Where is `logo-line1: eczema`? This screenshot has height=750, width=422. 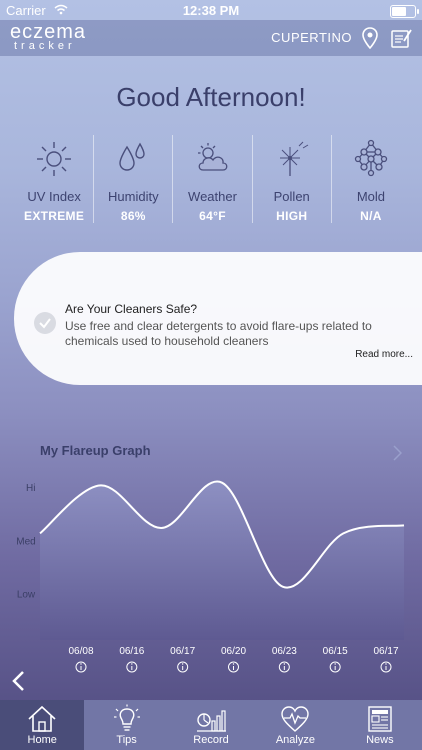
logo-line1: eczema is located at coordinates (48, 32).